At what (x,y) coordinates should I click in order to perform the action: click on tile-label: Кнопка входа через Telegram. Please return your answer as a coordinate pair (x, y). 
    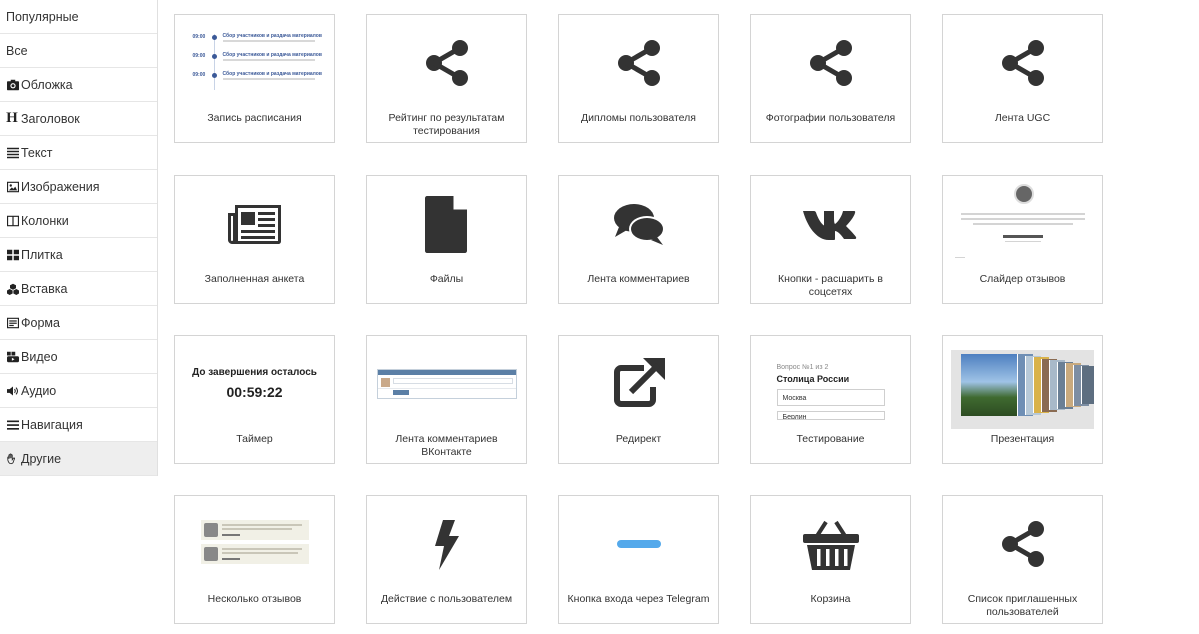
    Looking at the image, I should click on (638, 599).